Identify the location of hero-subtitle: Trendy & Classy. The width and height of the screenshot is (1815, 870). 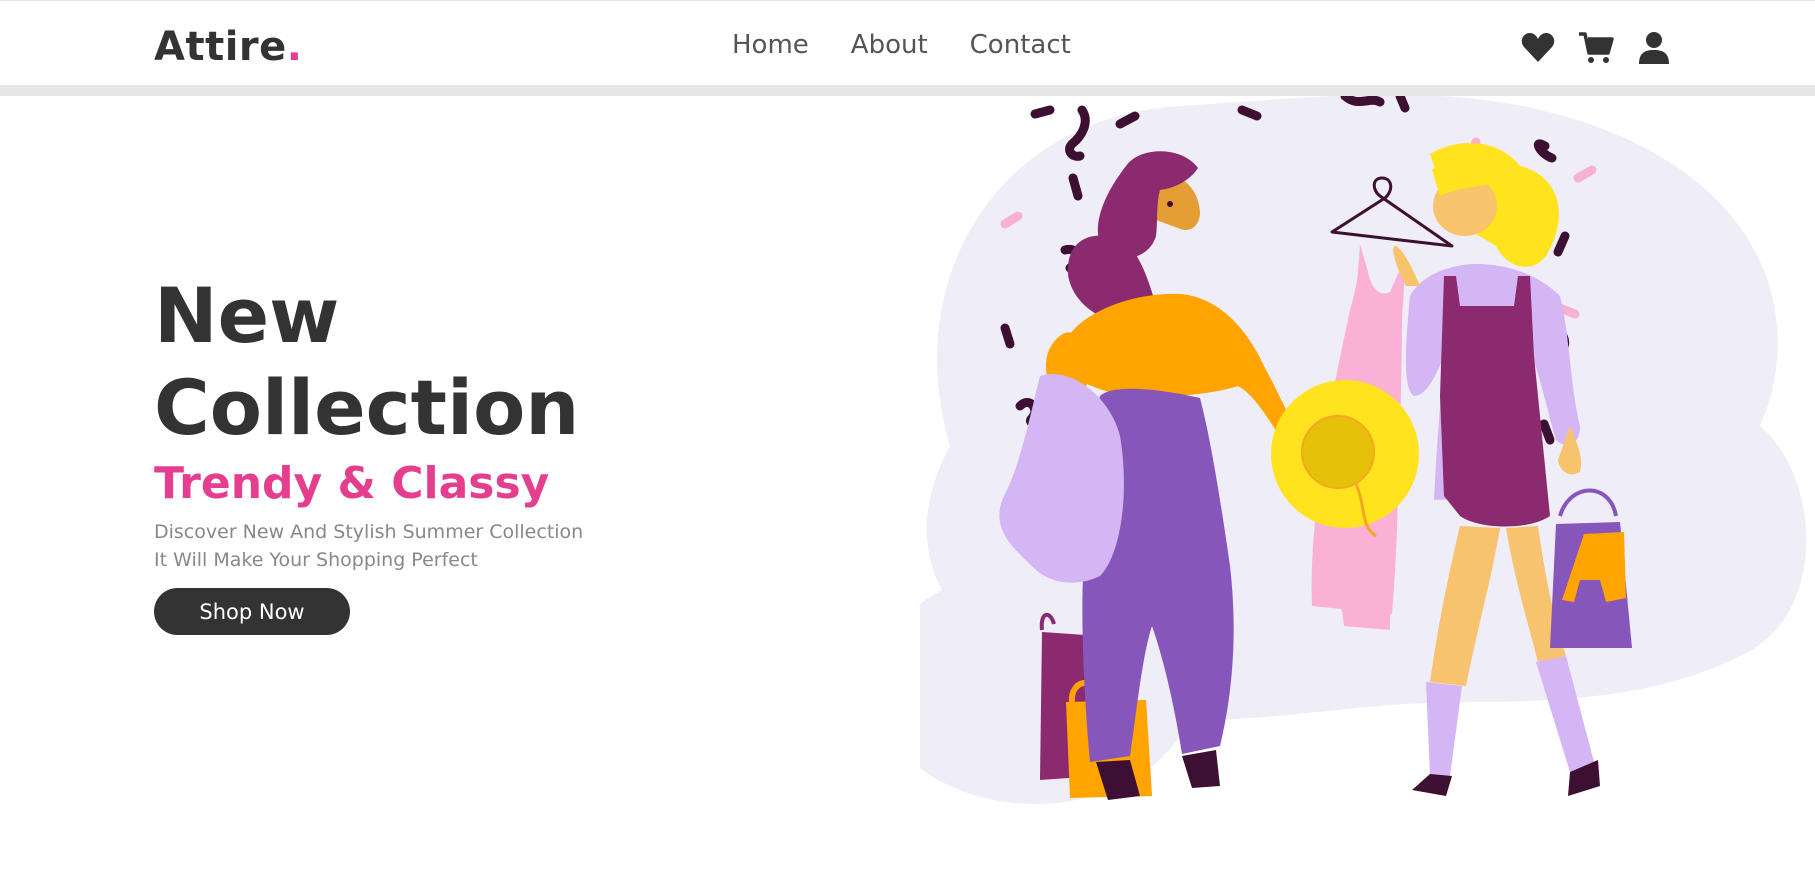
(352, 483).